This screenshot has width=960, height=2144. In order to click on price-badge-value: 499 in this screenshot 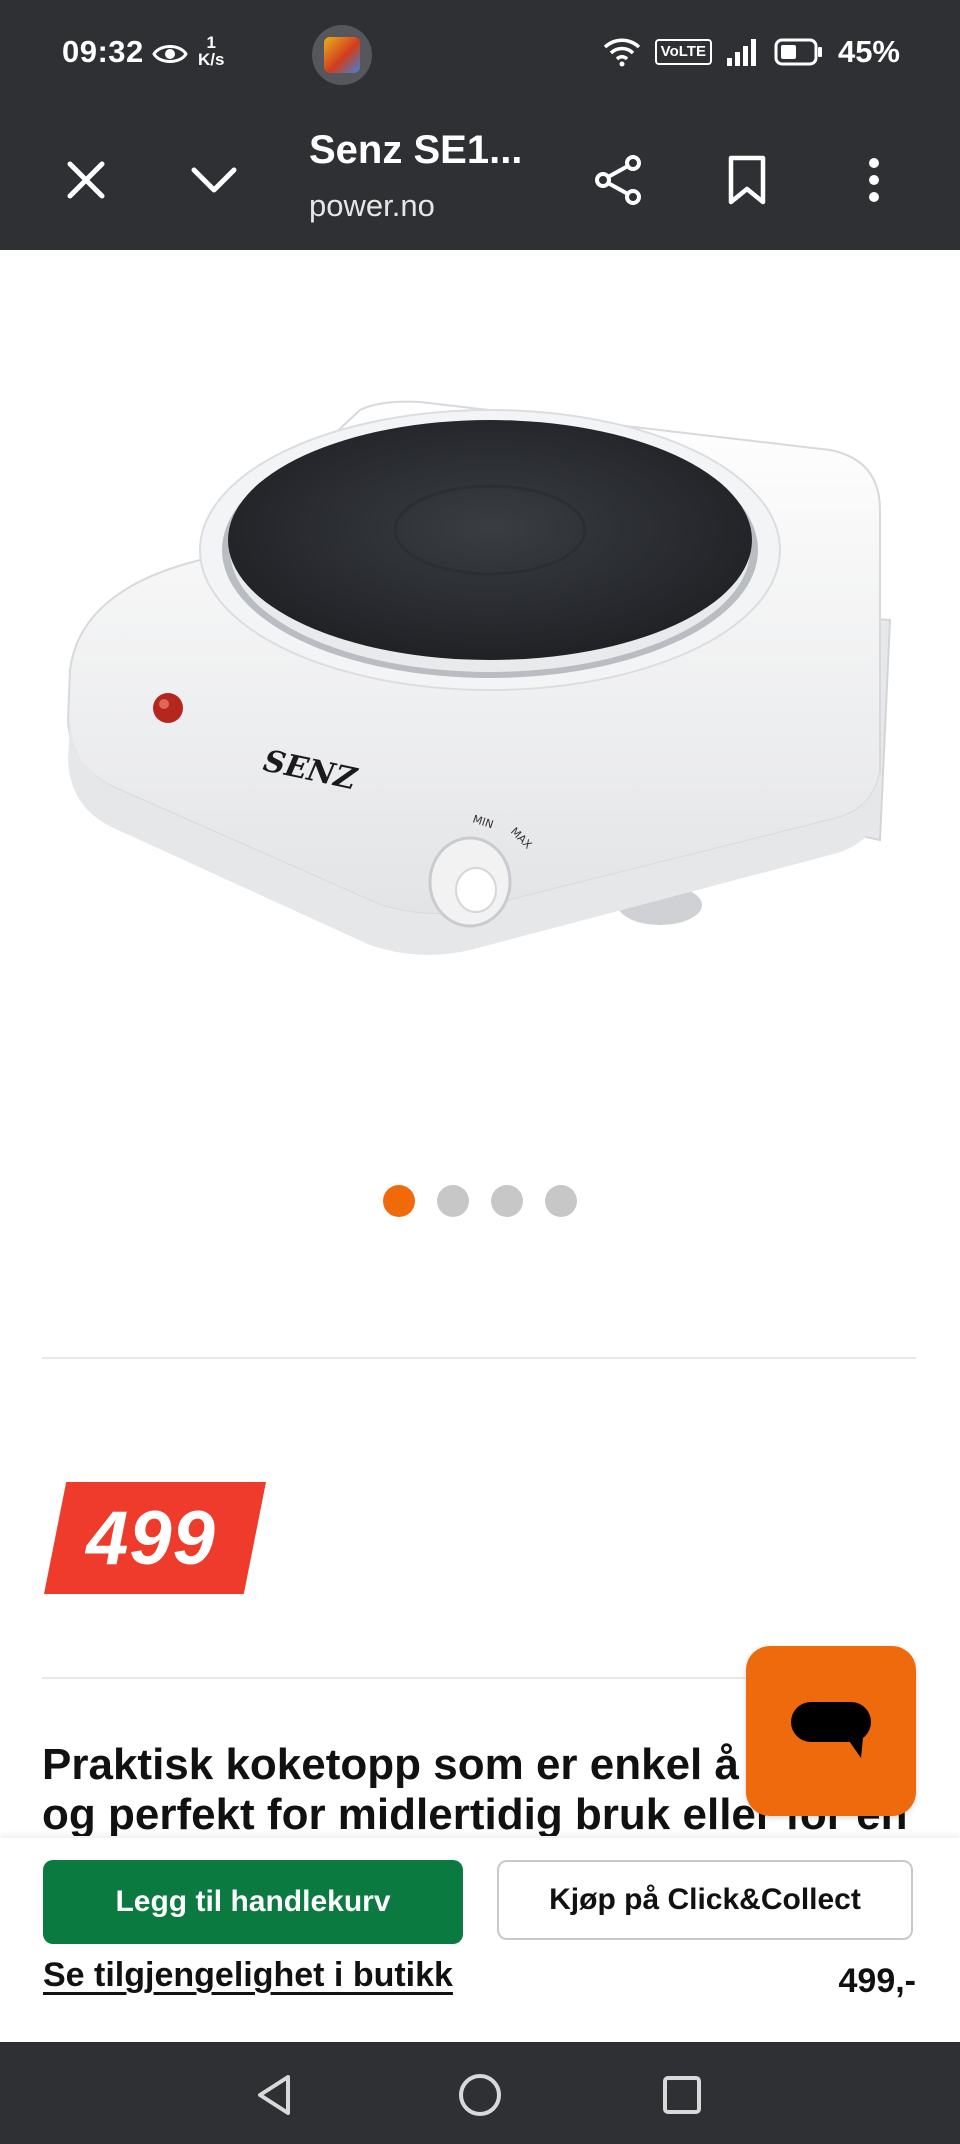, I will do `click(151, 1538)`.